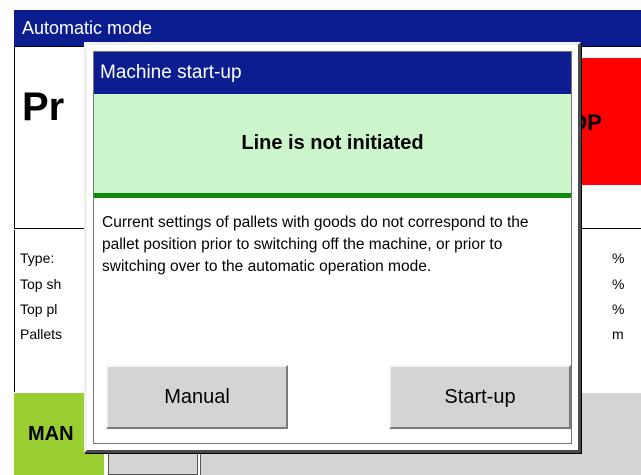 Image resolution: width=641 pixels, height=475 pixels. Describe the element at coordinates (327, 28) in the screenshot. I see `window-title-bar: Automatic mode` at that location.